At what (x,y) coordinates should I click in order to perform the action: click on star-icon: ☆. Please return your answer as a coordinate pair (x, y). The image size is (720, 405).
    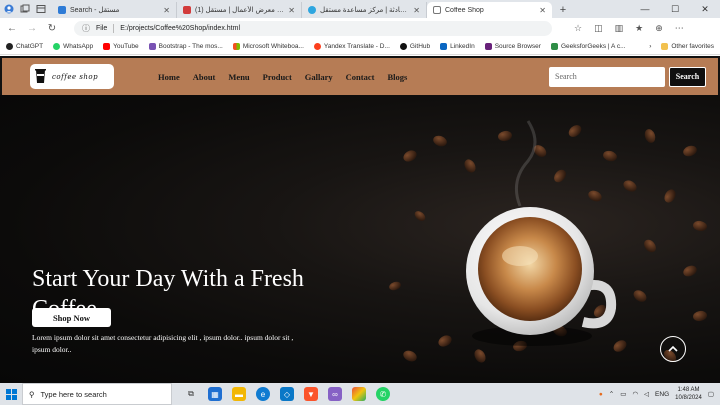
    Looking at the image, I should click on (578, 28).